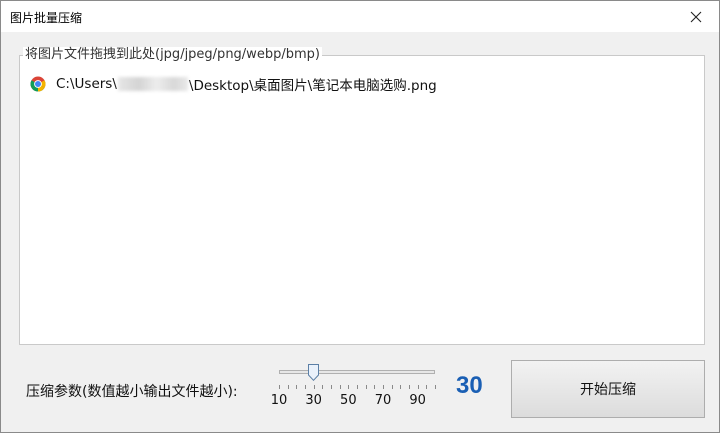 The width and height of the screenshot is (720, 433). What do you see at coordinates (132, 392) in the screenshot?
I see `compression-param-label: 压缩参数(数值越小输出文件越小):` at bounding box center [132, 392].